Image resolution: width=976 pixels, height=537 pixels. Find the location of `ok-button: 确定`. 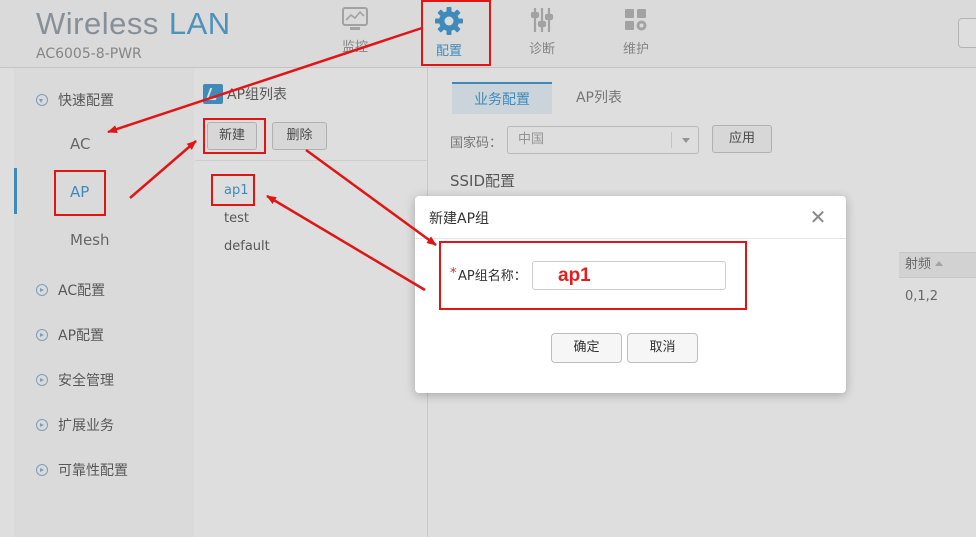

ok-button: 确定 is located at coordinates (586, 348).